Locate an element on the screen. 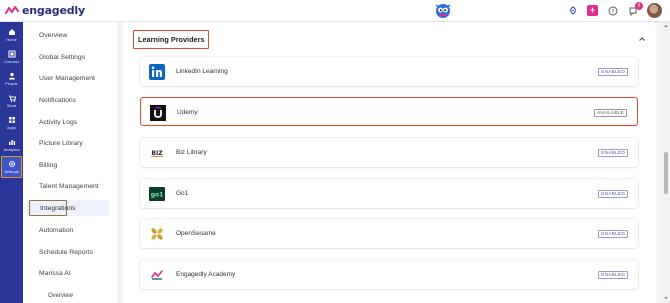  rail-item-analytics: Analytics is located at coordinates (11, 145).